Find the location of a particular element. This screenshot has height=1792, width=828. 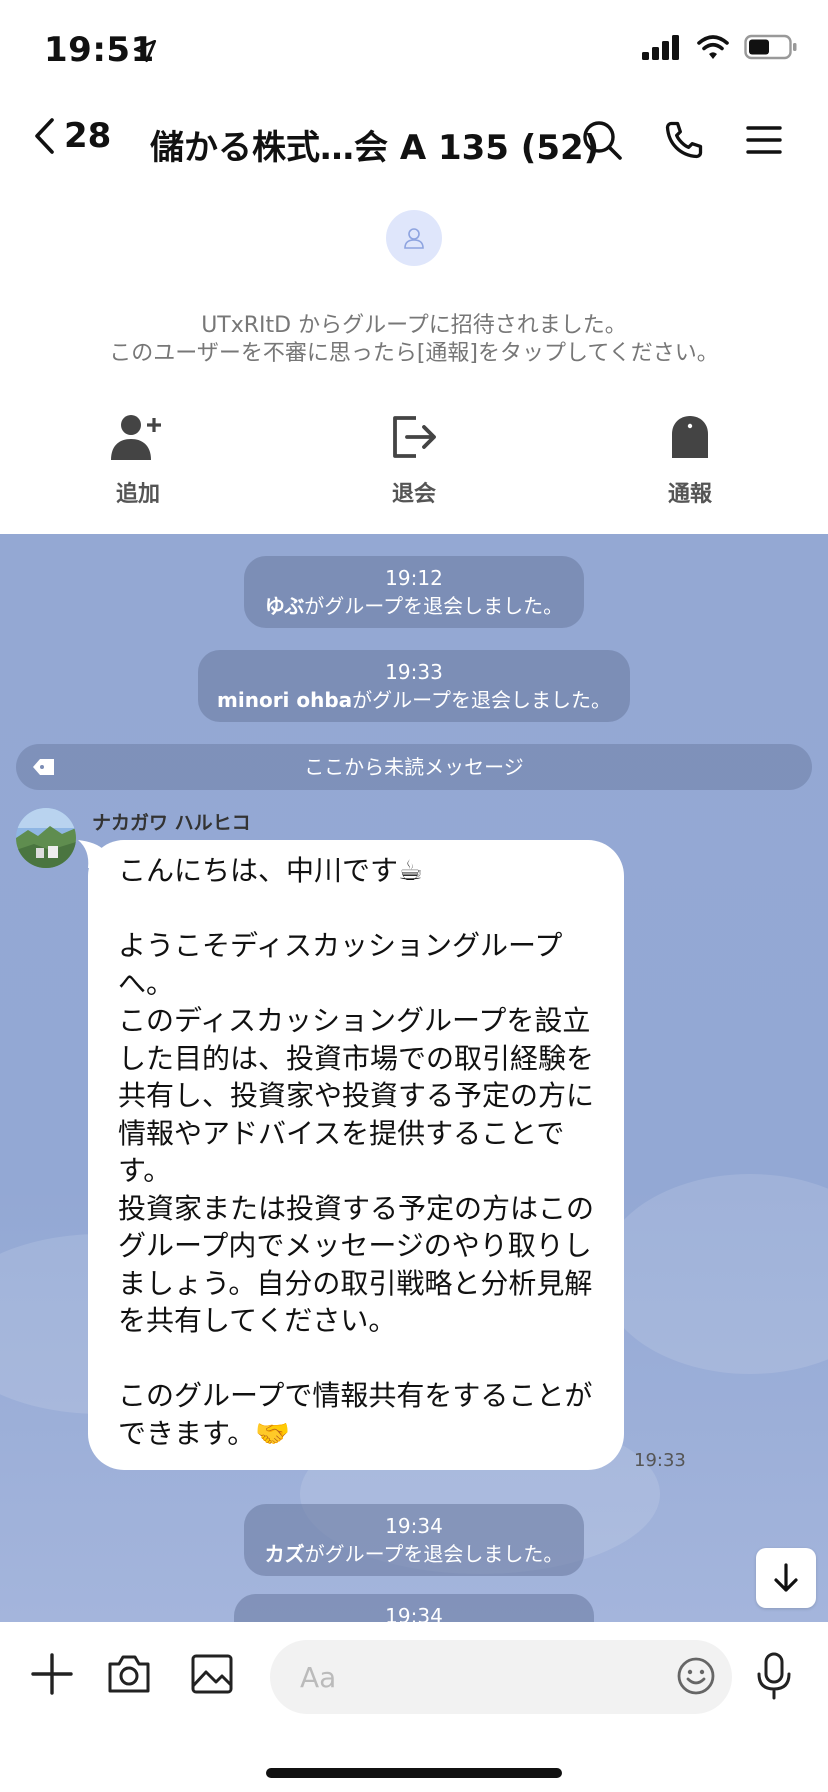

system-message-time: 19:33 is located at coordinates (414, 672).